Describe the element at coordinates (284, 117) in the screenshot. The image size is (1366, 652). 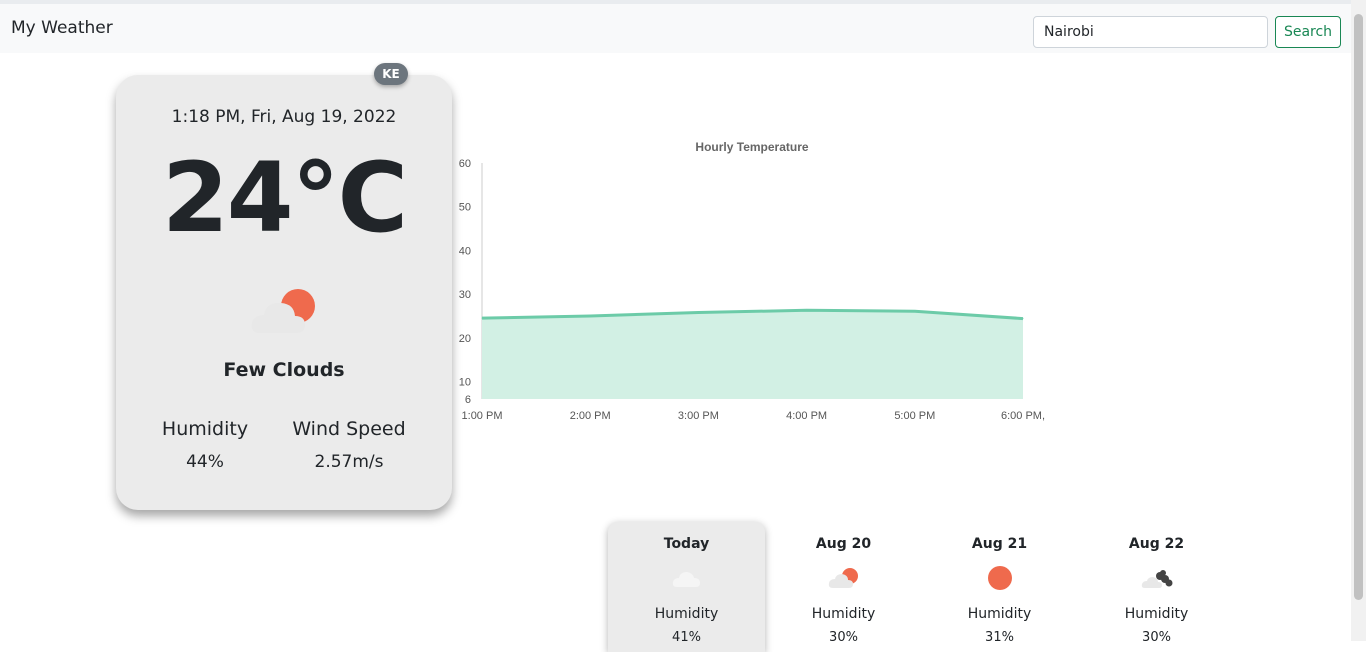
I see `current-datetime: 1:18 PM, Fri, Aug 19, 2022` at that location.